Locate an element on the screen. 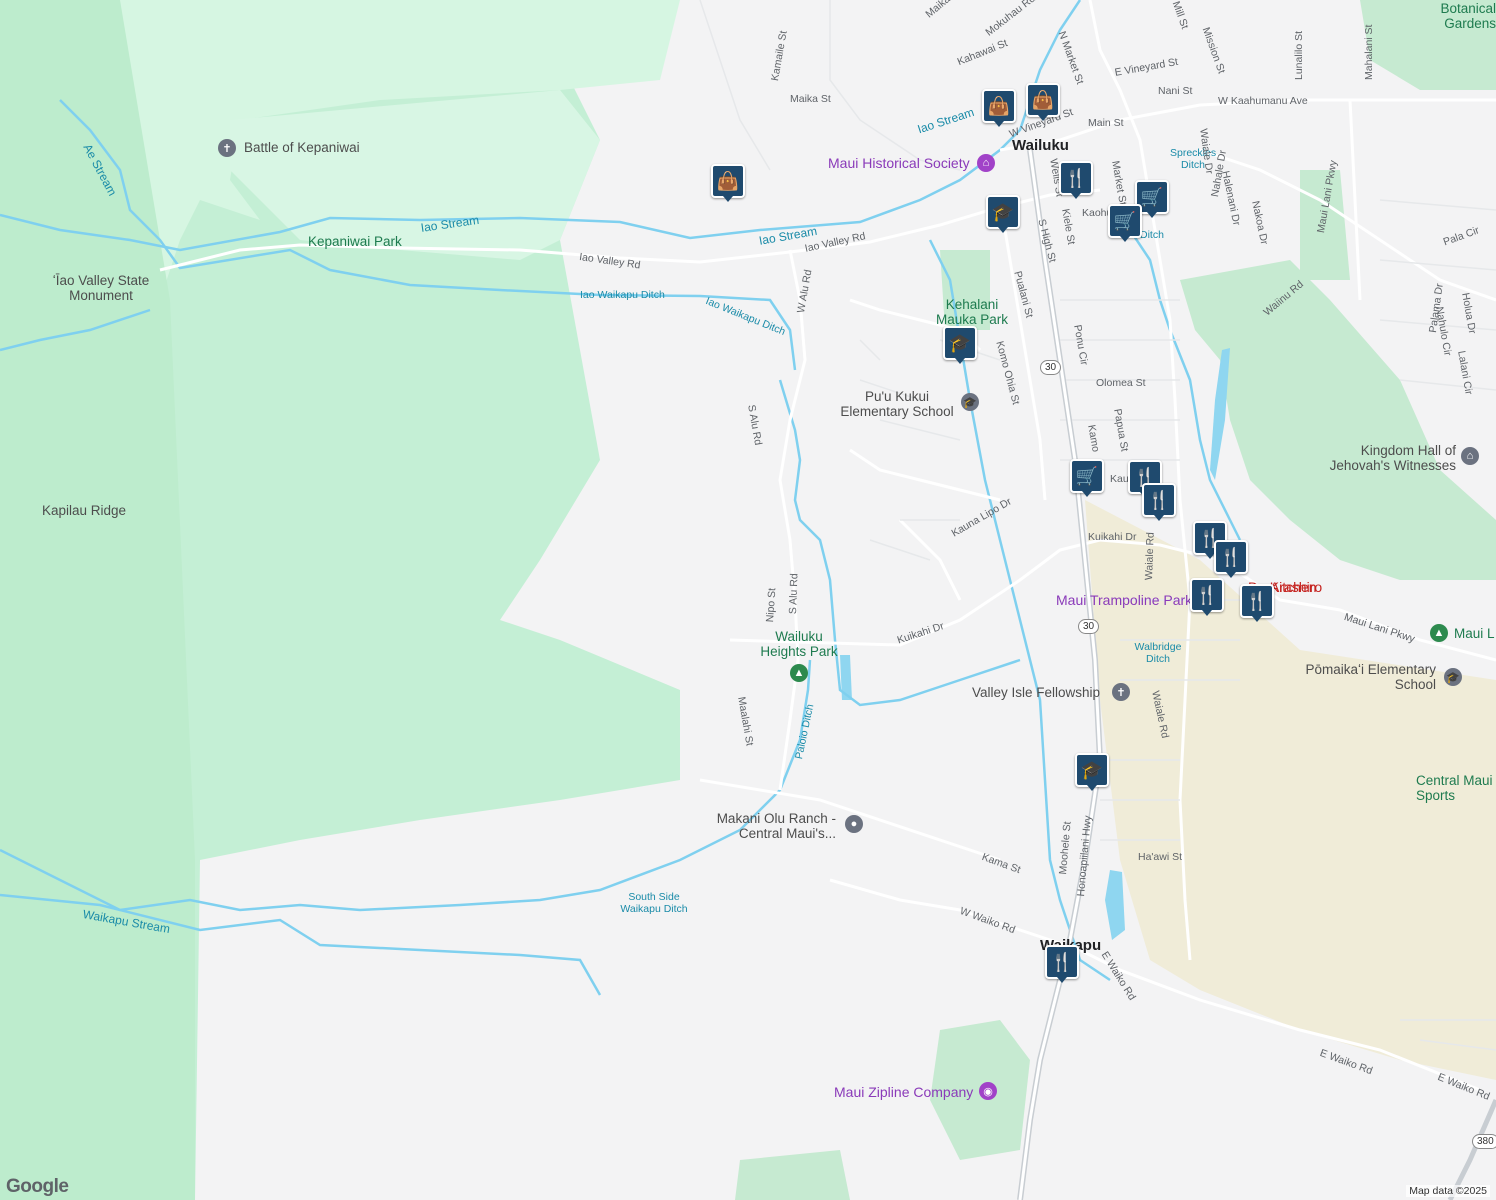 This screenshot has height=1200, width=1496. place-label: Kehalani Mauka Park is located at coordinates (972, 312).